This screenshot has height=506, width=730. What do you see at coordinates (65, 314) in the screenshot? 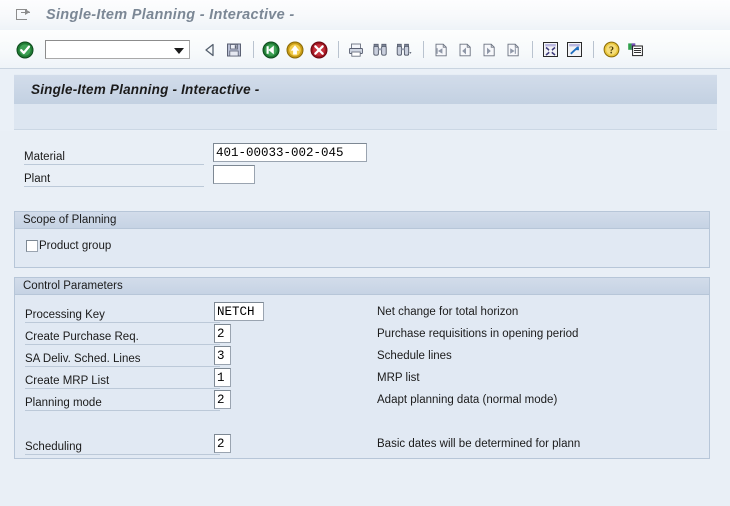
I see `processing-key-label: Processing Key` at bounding box center [65, 314].